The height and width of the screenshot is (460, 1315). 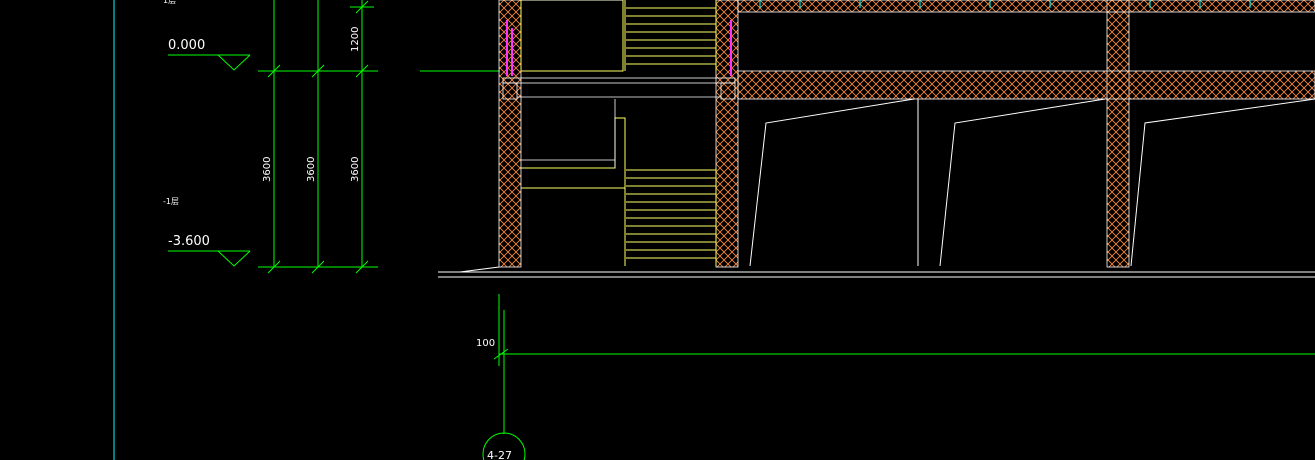 I want to click on dimension-chains, so click(x=379, y=137).